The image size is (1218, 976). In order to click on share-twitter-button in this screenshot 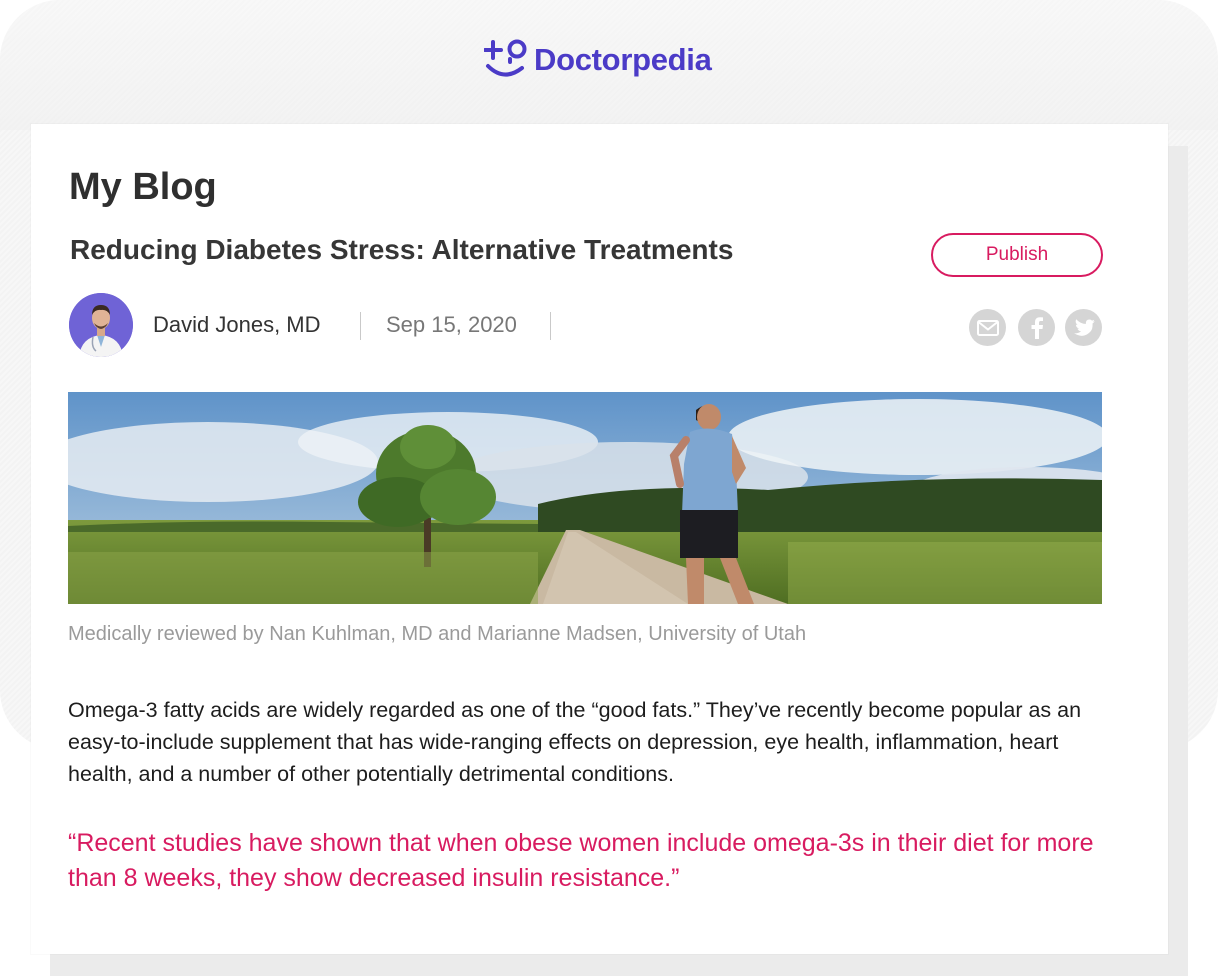, I will do `click(1083, 327)`.